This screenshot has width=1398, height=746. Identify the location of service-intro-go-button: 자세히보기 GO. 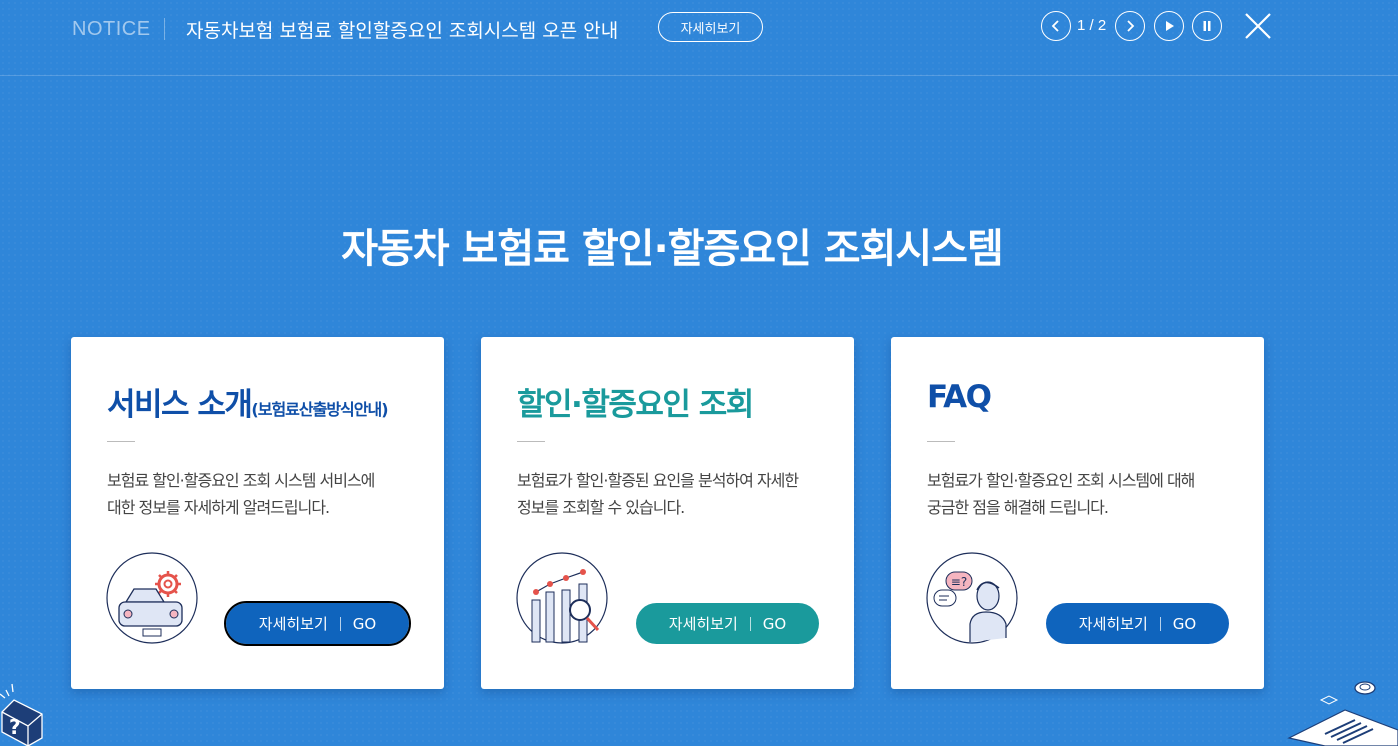
(317, 623).